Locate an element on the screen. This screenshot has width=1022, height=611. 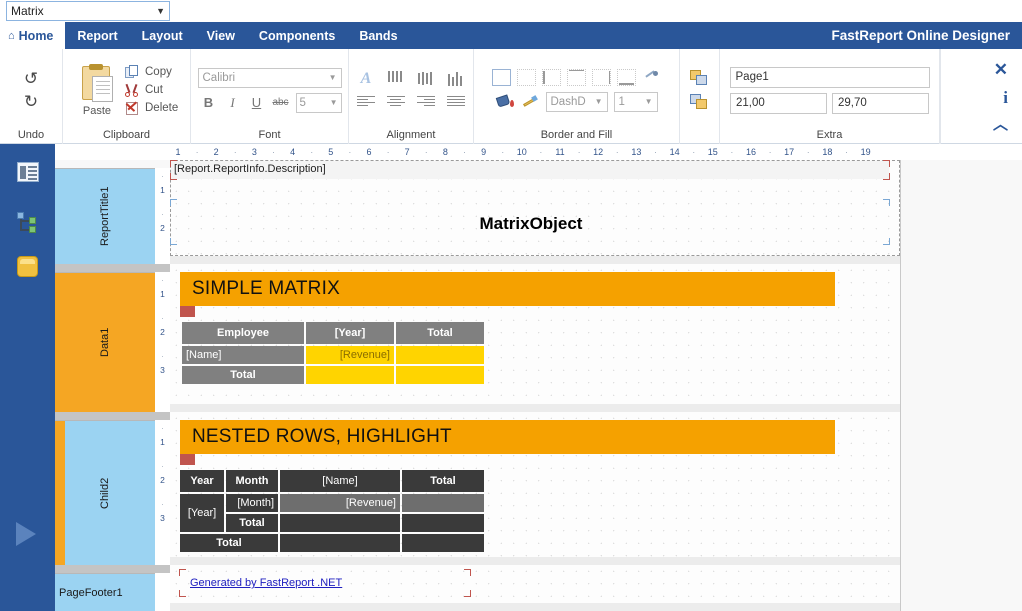
table-row: [Year] [Month] [Revenue] is located at coordinates (332, 513).